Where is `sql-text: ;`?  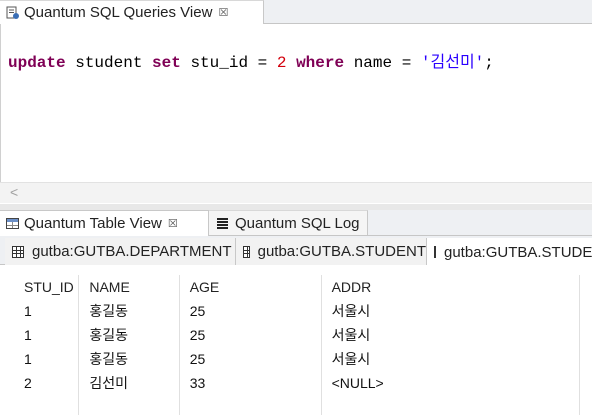
sql-text: ; is located at coordinates (489, 63).